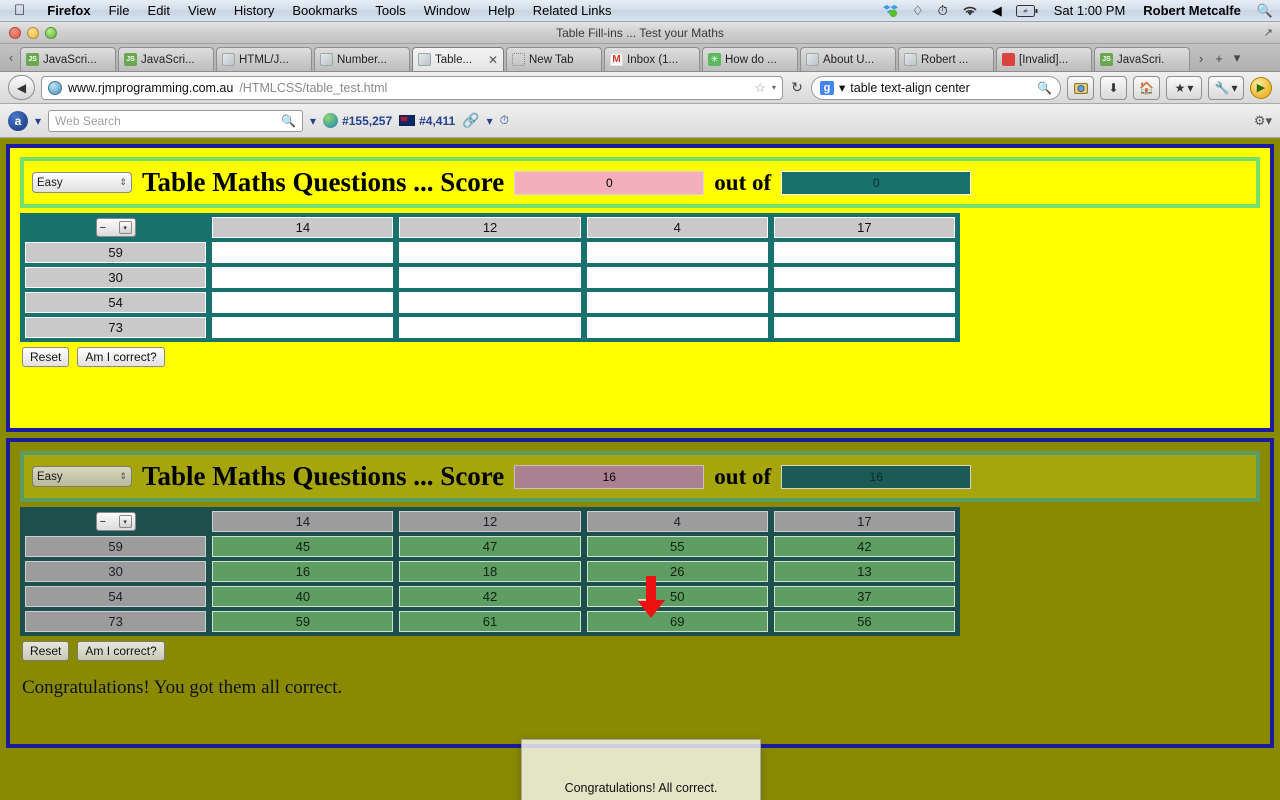 The width and height of the screenshot is (1280, 800). Describe the element at coordinates (918, 11) in the screenshot. I see `bluetooth-icon: ♢` at that location.